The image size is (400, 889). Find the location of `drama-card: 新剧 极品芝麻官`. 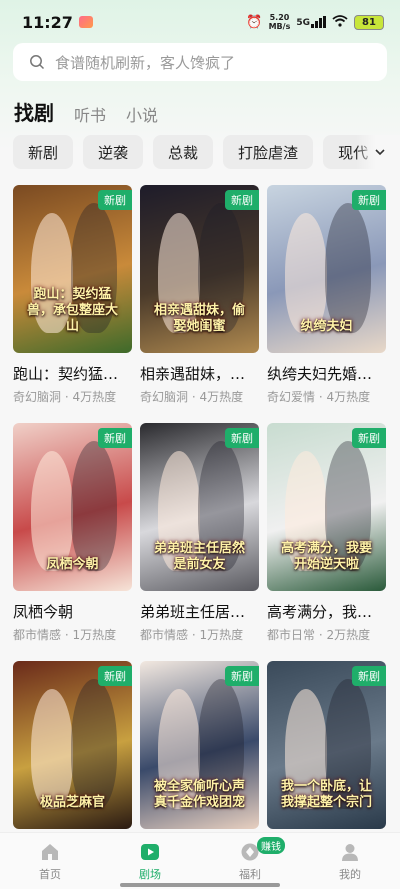

drama-card: 新剧 极品芝麻官 is located at coordinates (72, 752).